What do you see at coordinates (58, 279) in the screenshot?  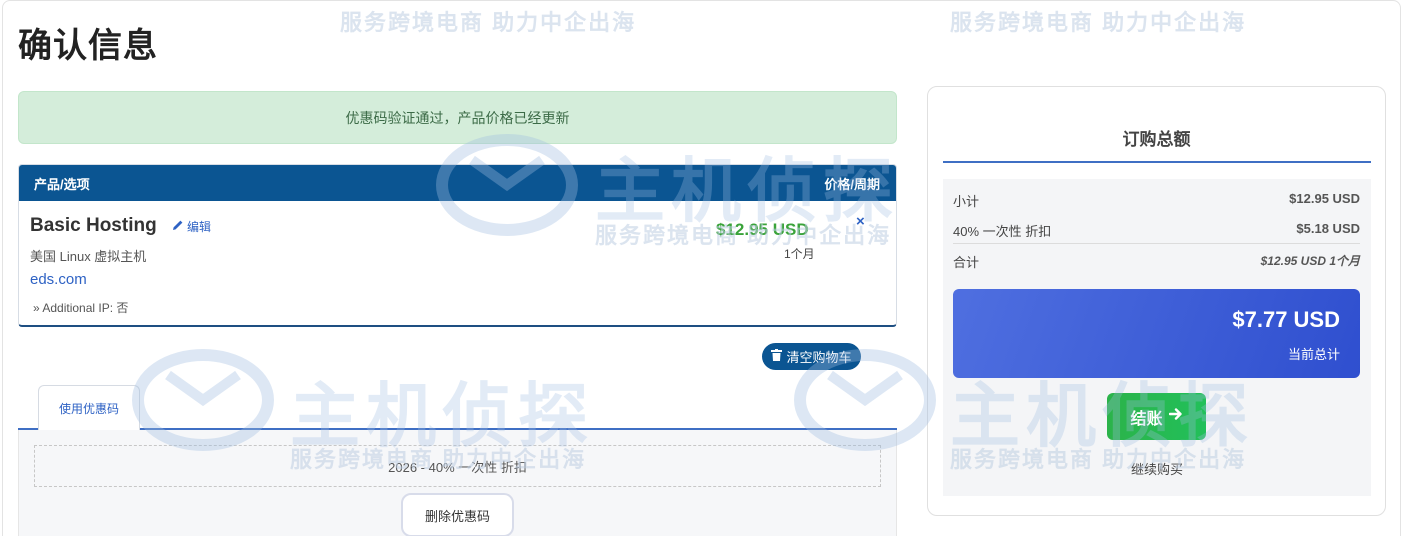 I see `product-domain: eds.com` at bounding box center [58, 279].